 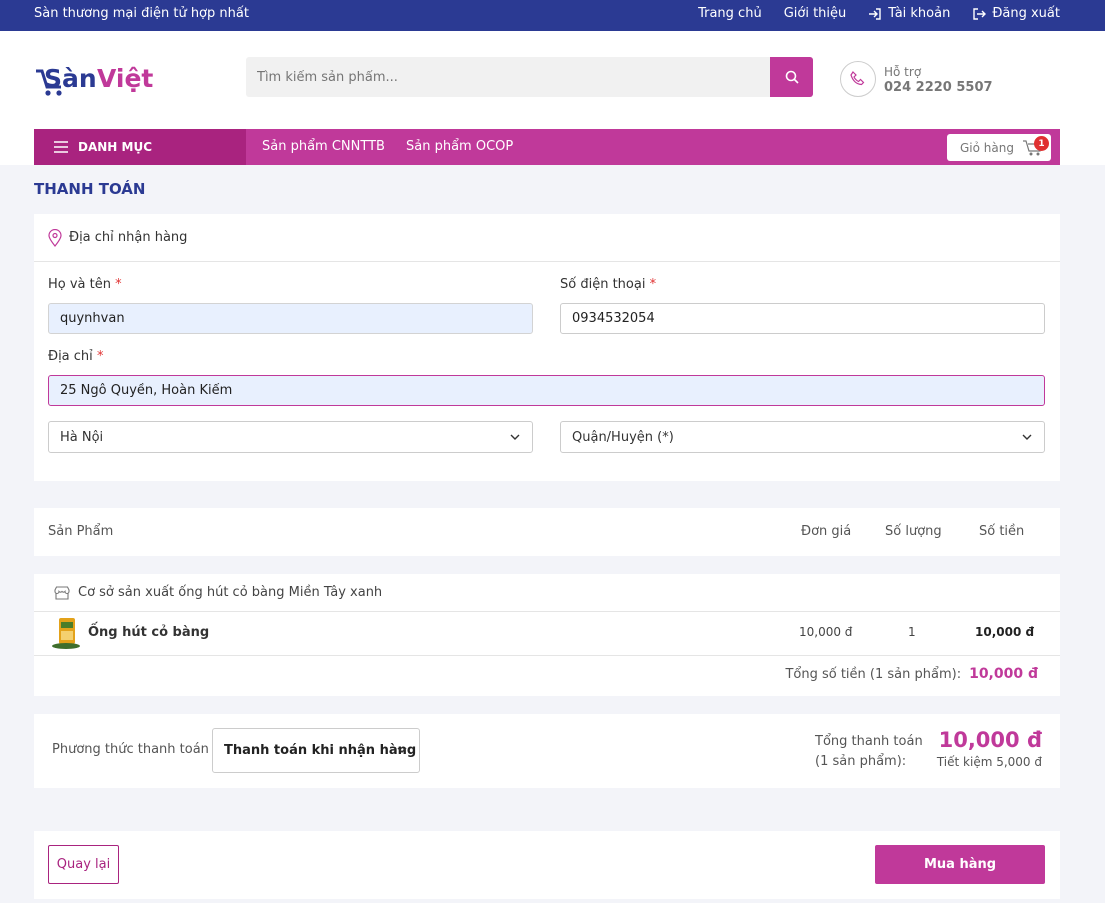 What do you see at coordinates (66, 633) in the screenshot?
I see `product-thumbnail` at bounding box center [66, 633].